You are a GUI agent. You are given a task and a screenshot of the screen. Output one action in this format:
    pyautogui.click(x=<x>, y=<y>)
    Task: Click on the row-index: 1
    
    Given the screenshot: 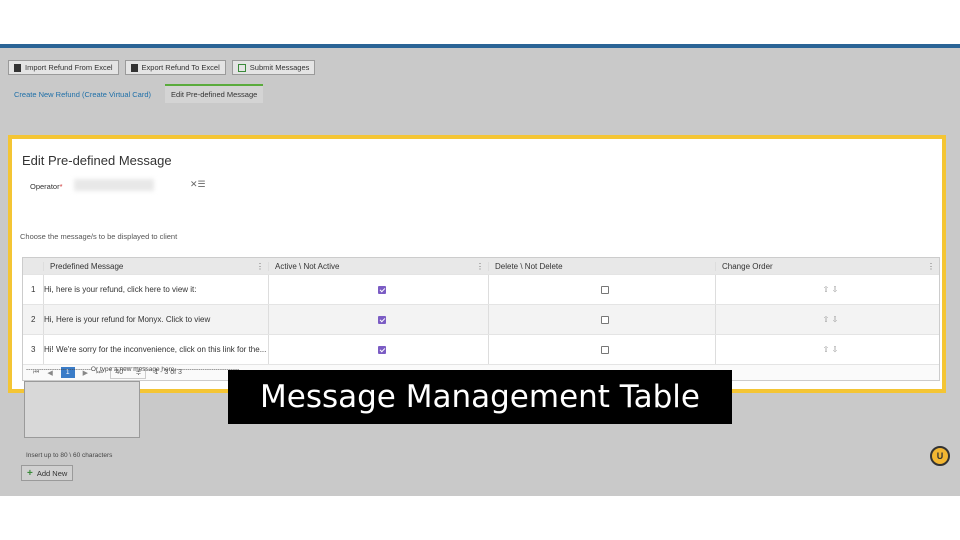 What is the action you would take?
    pyautogui.click(x=33, y=289)
    